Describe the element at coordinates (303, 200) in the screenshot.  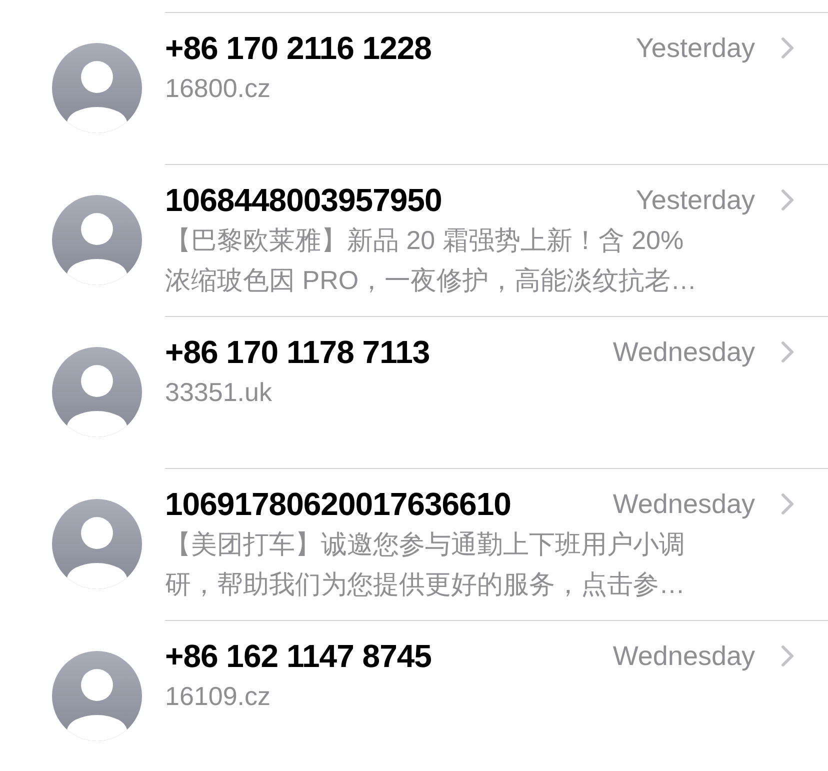
I see `sender-name: 1068448003957950` at that location.